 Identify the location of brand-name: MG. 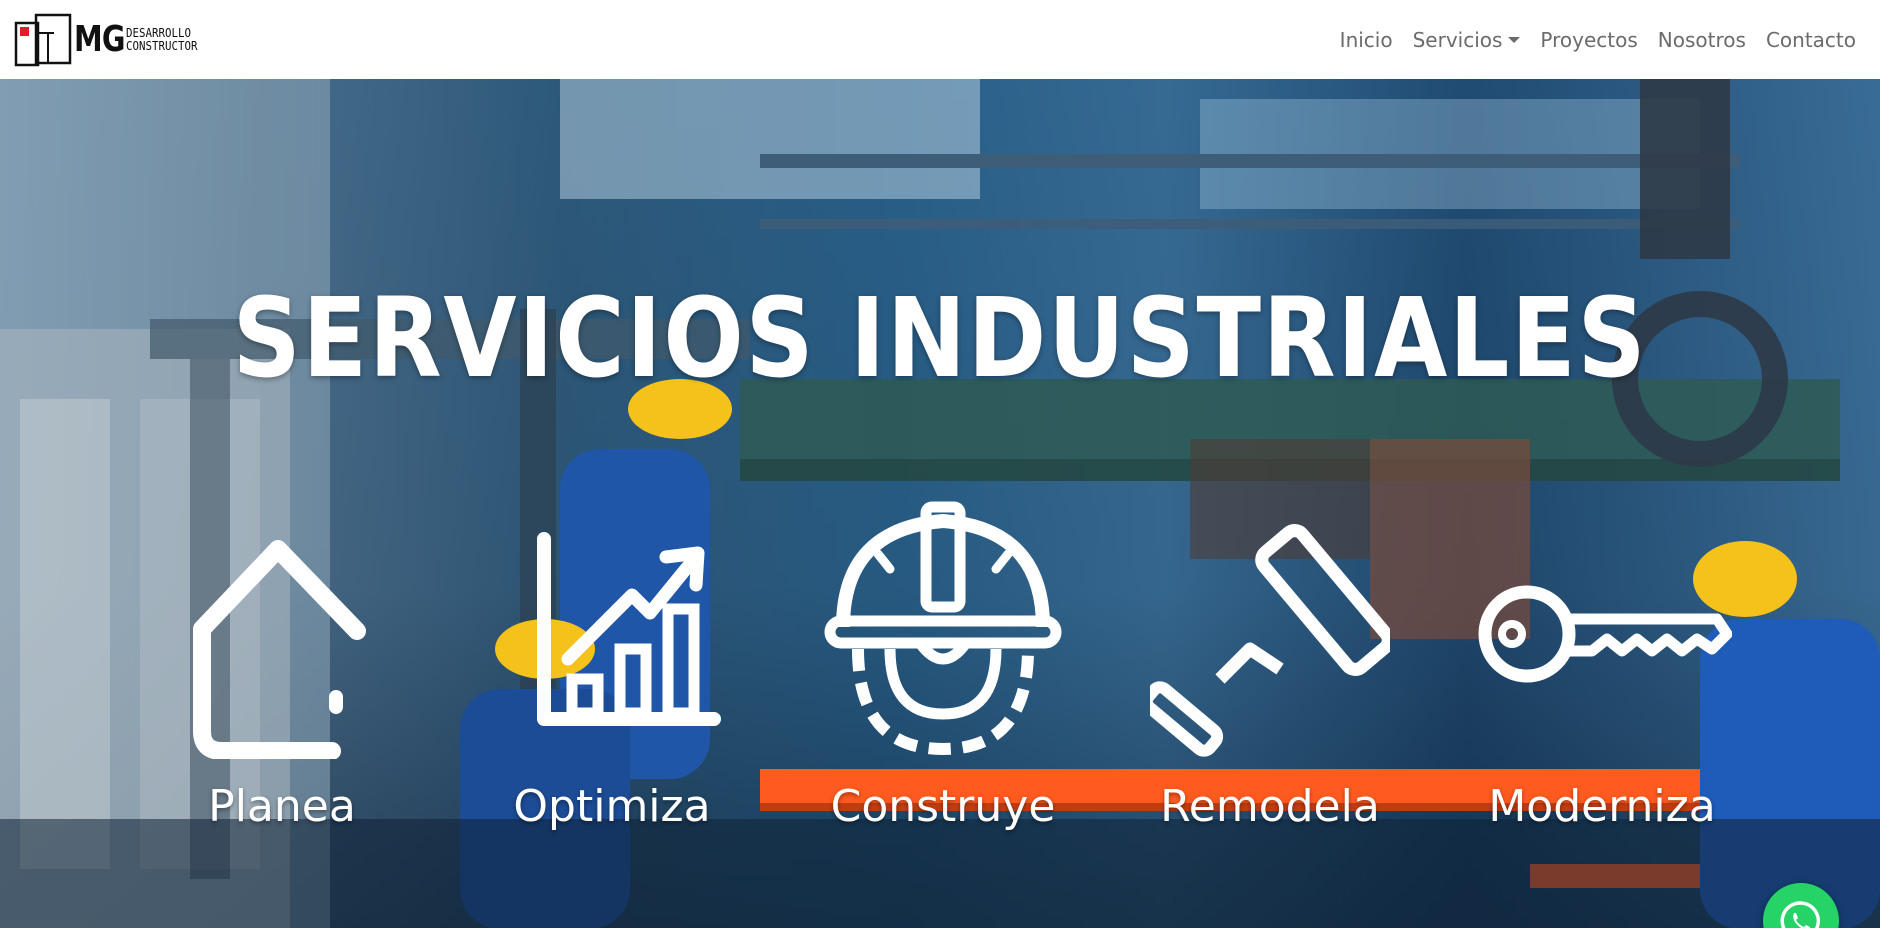
(99, 39).